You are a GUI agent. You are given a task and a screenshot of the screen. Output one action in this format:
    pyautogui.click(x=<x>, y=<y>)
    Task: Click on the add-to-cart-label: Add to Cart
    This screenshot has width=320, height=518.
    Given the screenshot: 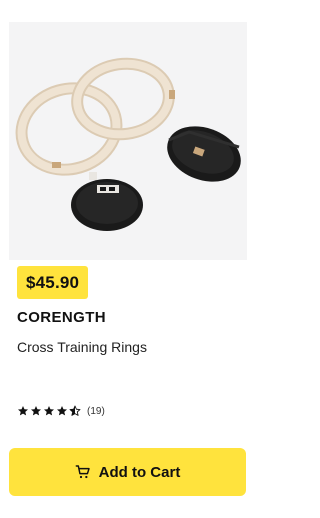 What is the action you would take?
    pyautogui.click(x=139, y=472)
    